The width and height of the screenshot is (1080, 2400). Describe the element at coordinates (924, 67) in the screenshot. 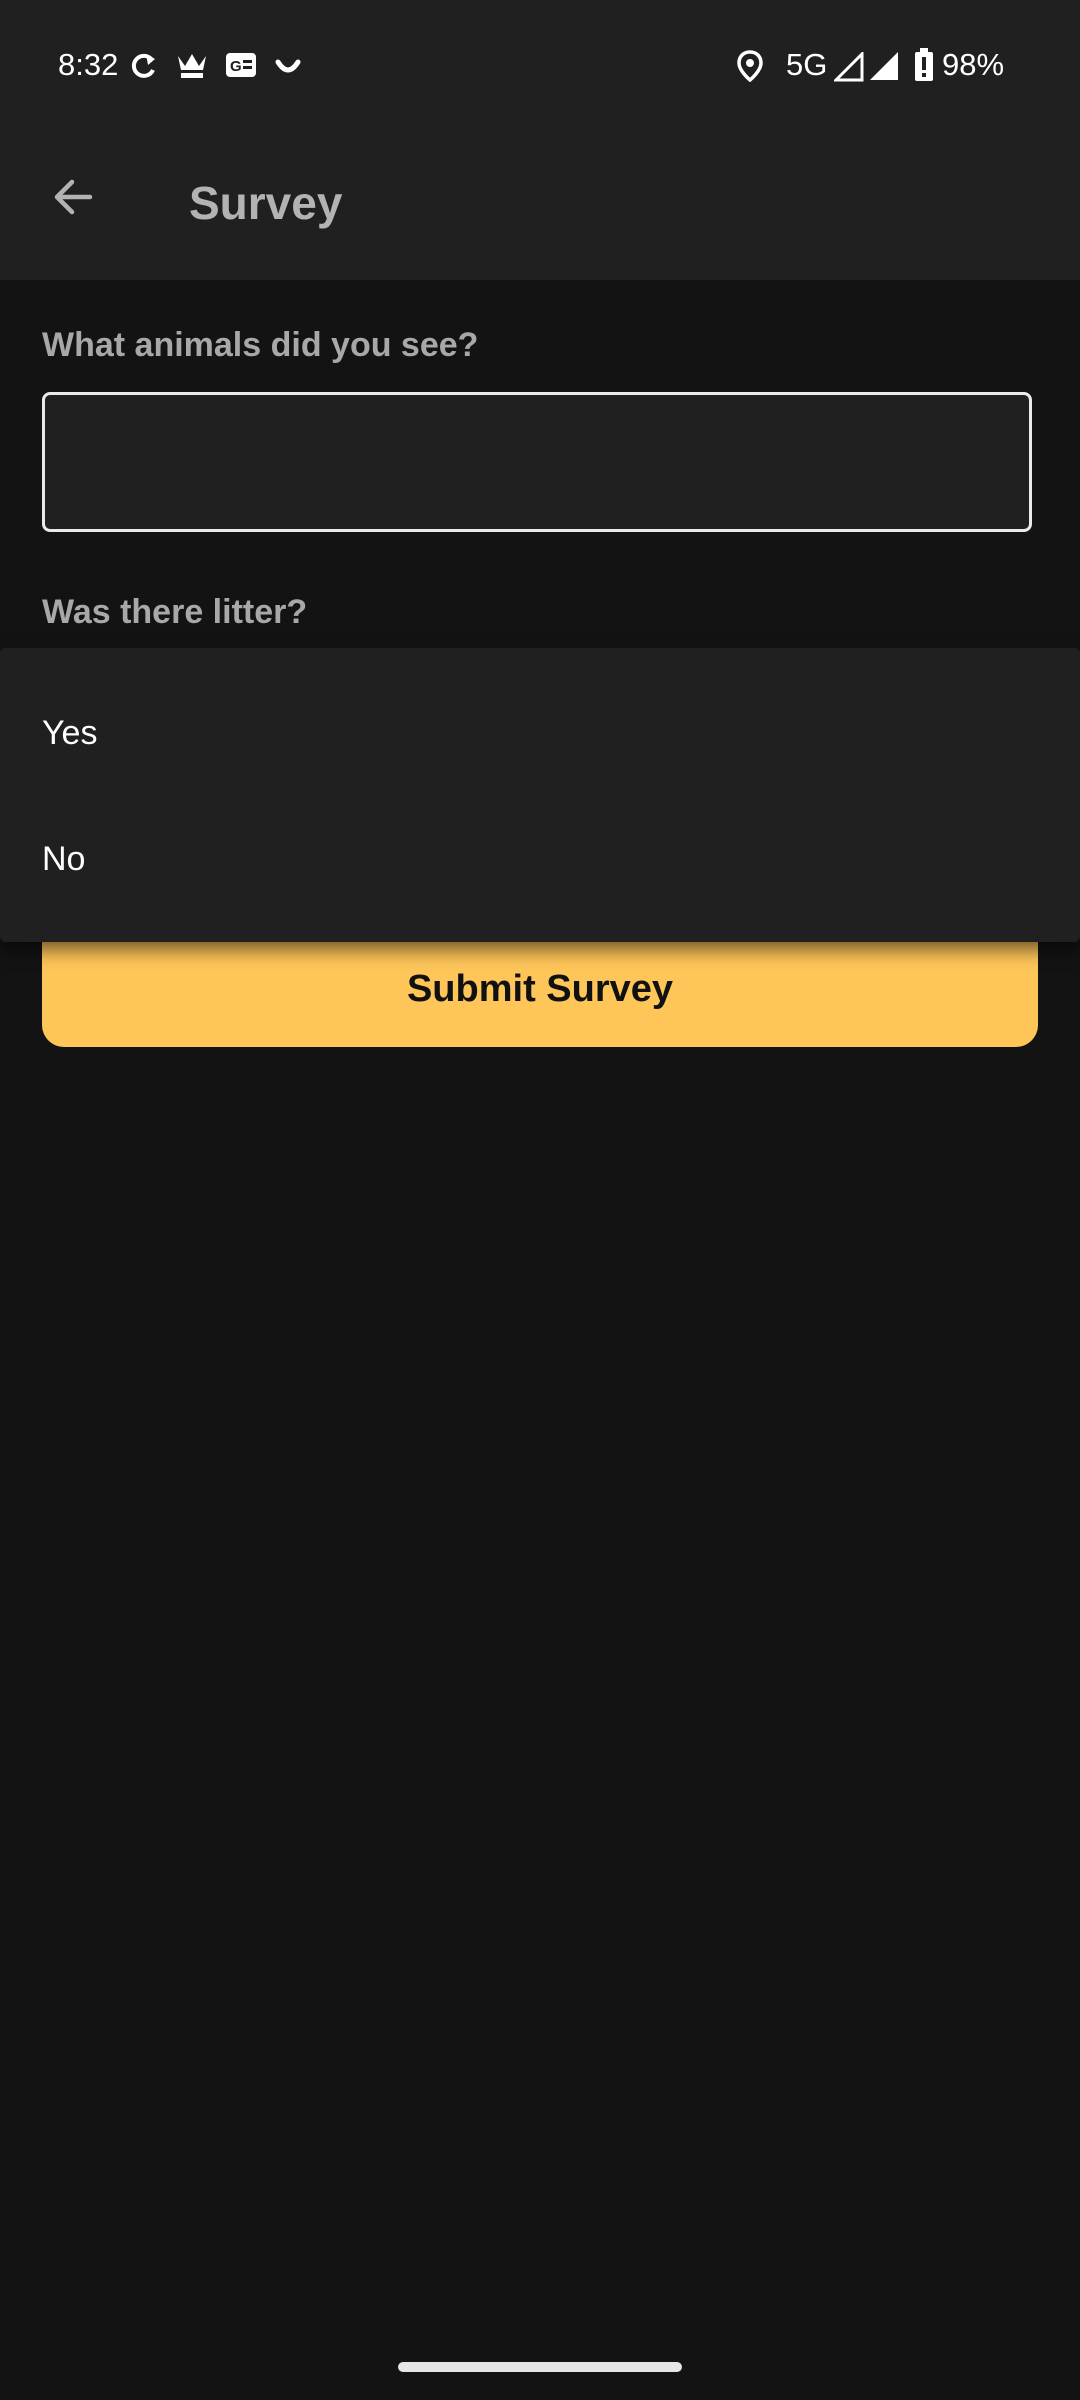

I see `battery-icon` at that location.